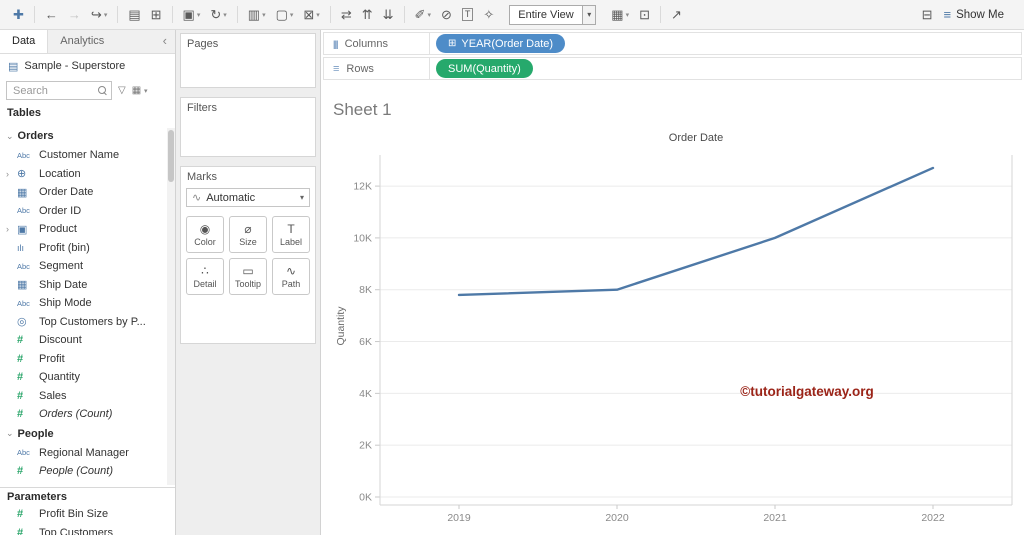 The width and height of the screenshot is (1024, 535). Describe the element at coordinates (99, 15) in the screenshot. I see `replay-icon: ↪ ▾` at that location.